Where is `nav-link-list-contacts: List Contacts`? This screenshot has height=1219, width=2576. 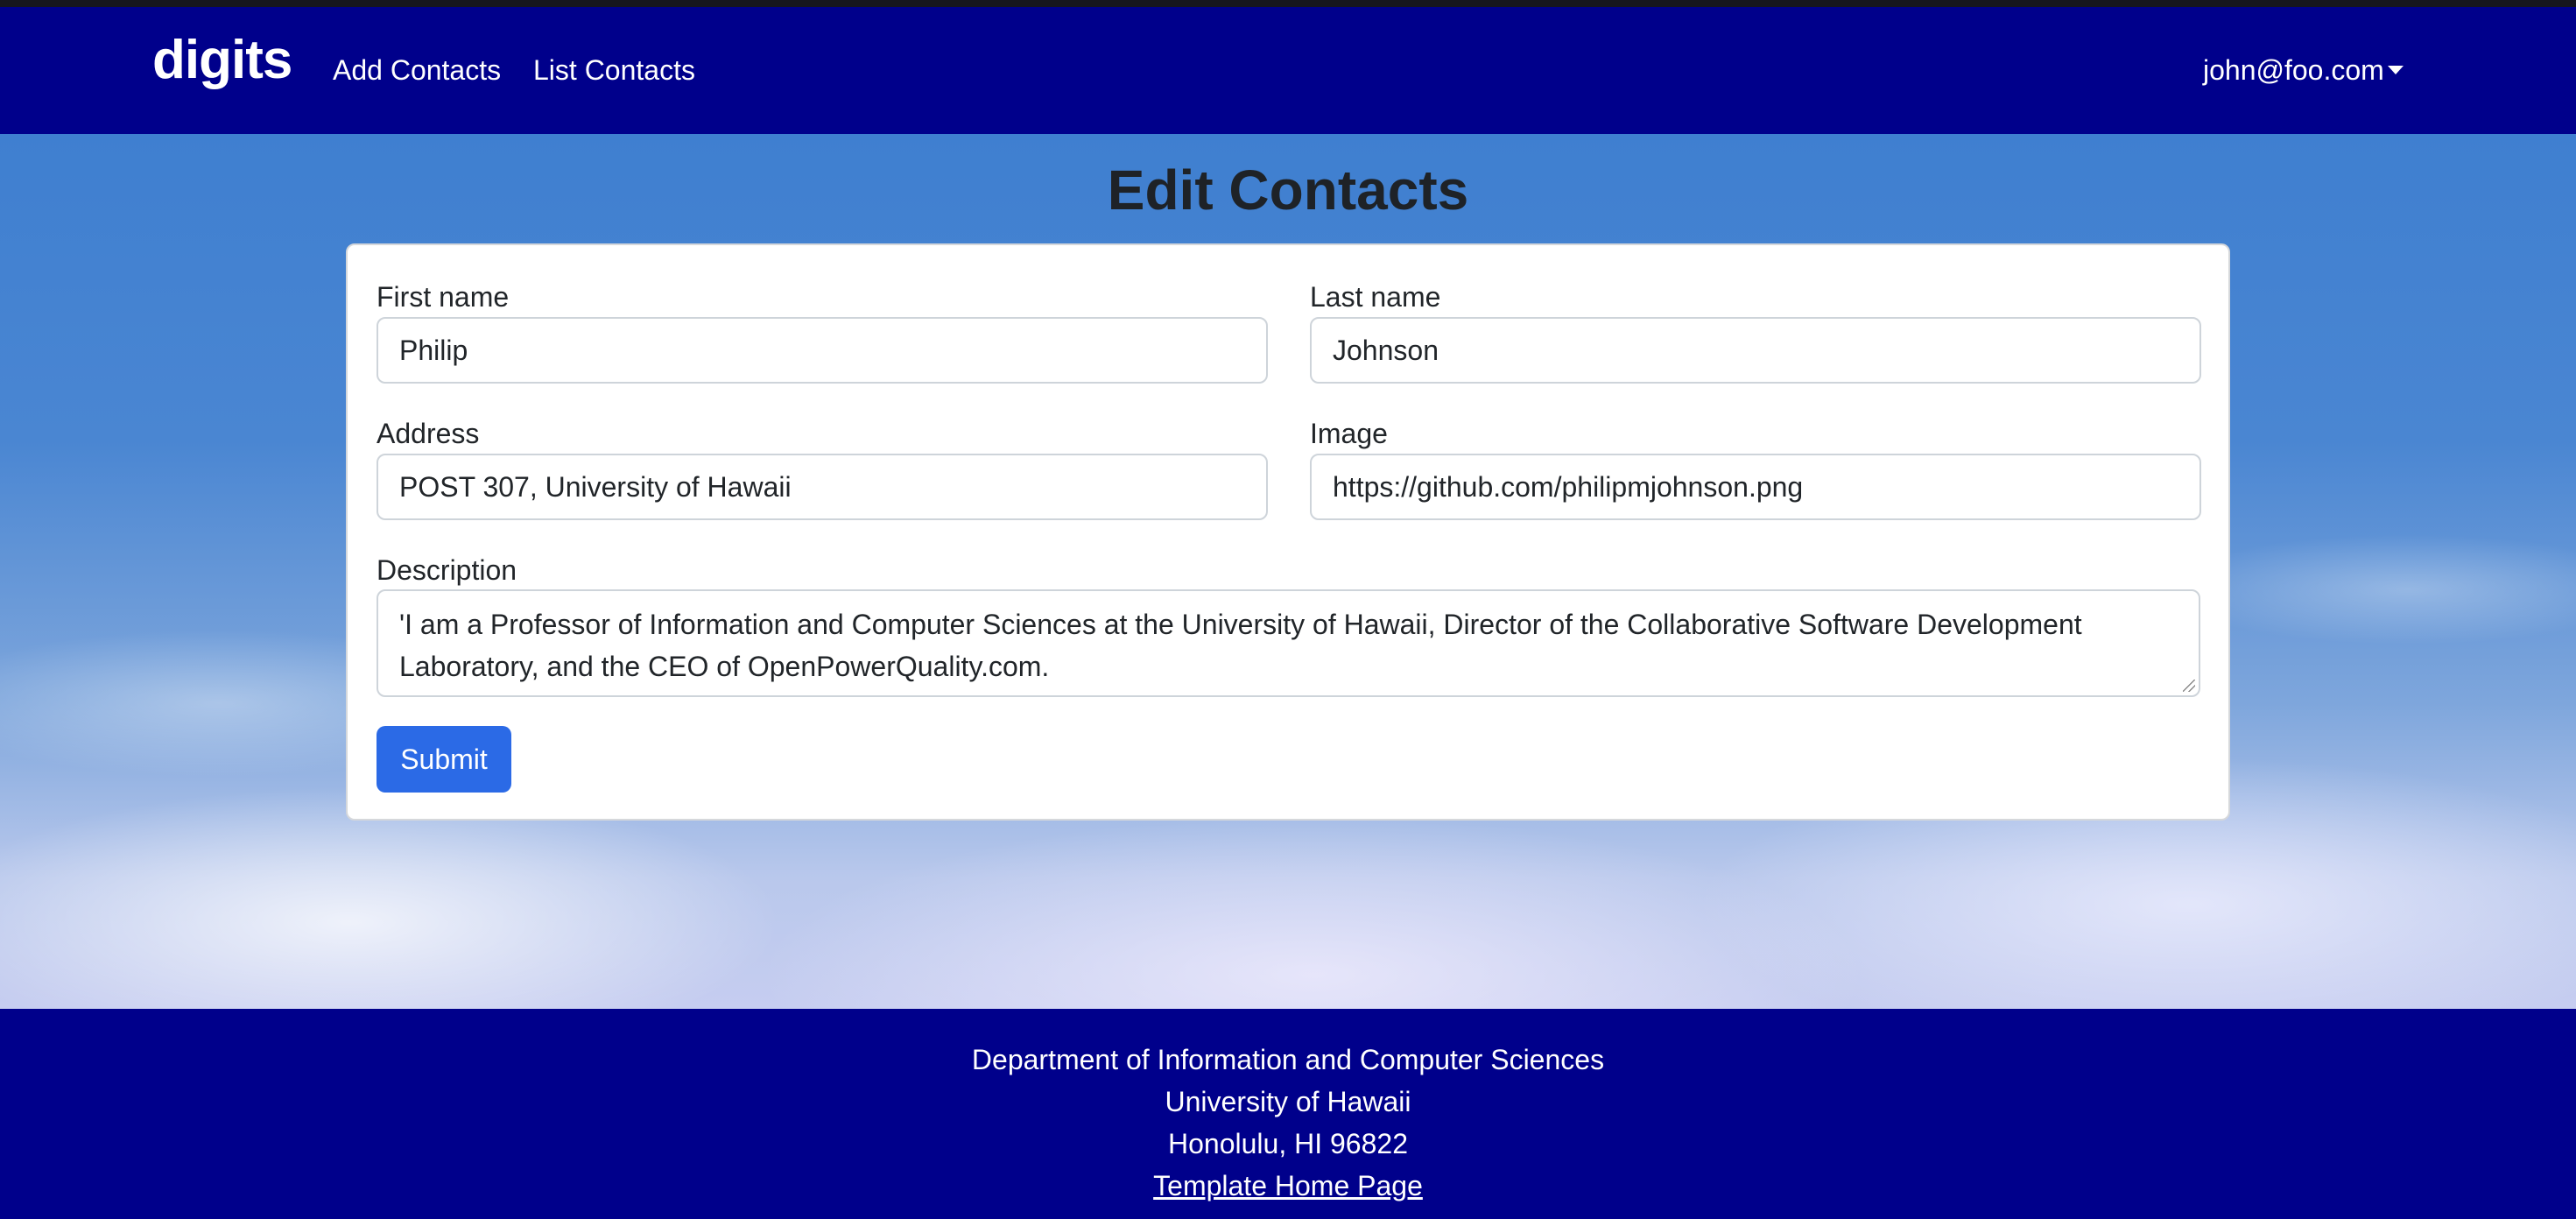
nav-link-list-contacts: List Contacts is located at coordinates (614, 70).